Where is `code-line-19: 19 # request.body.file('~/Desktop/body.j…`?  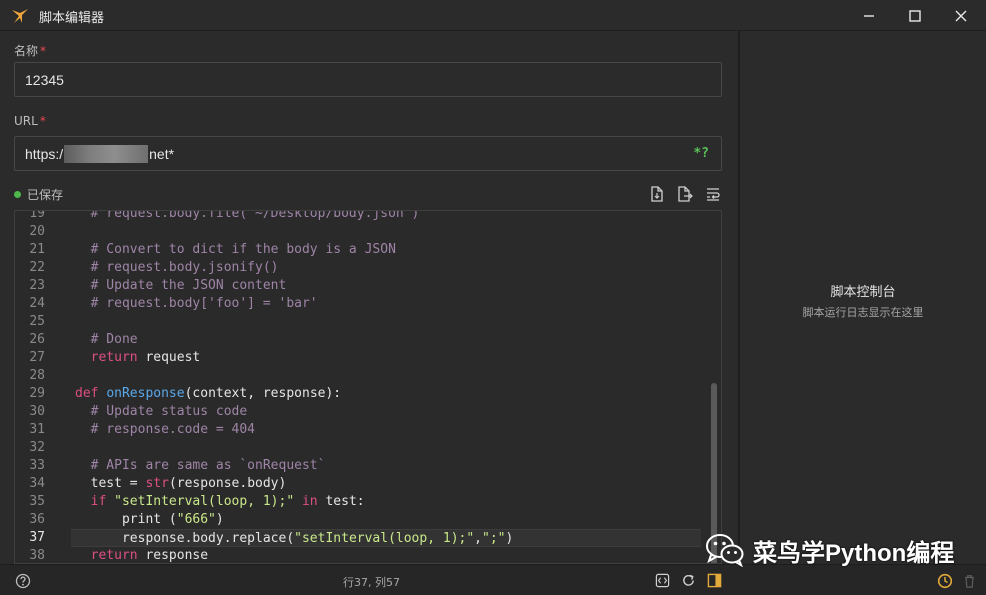 code-line-19: 19 # request.body.file('~/Desktop/body.j… is located at coordinates (368, 216).